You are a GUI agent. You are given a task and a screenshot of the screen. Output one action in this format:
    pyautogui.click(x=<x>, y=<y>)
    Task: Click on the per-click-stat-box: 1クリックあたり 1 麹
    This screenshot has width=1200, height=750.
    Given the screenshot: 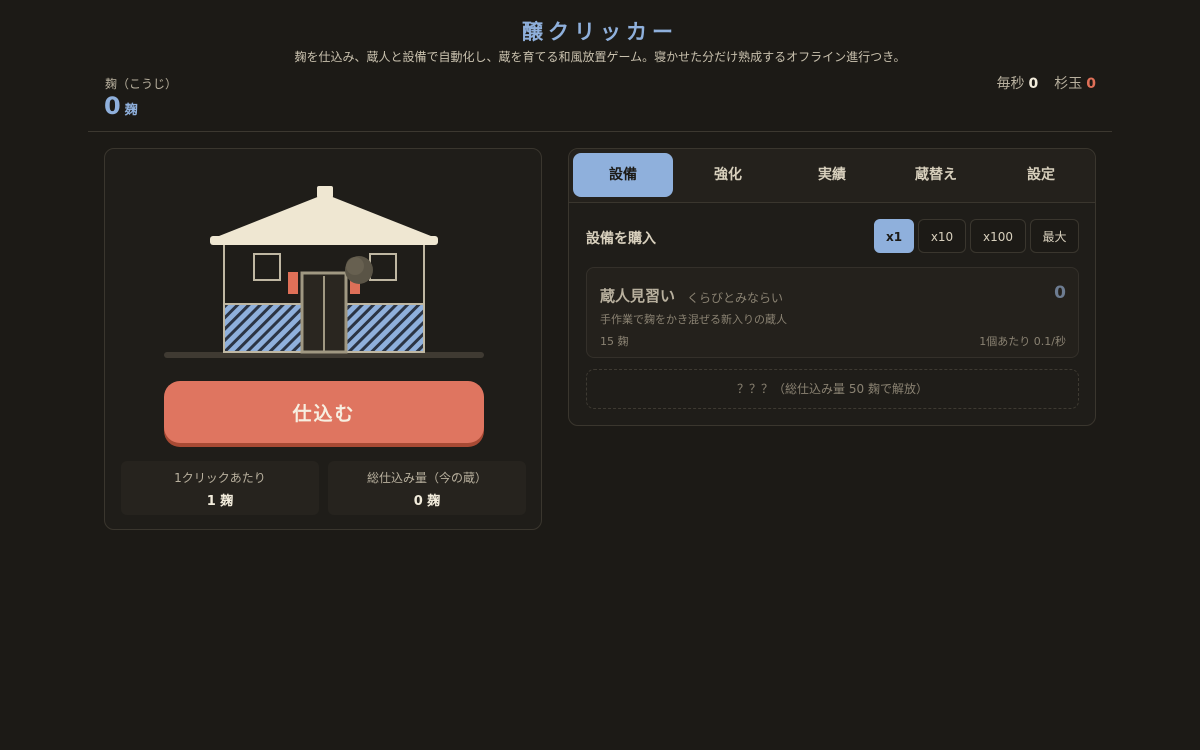 What is the action you would take?
    pyautogui.click(x=220, y=488)
    